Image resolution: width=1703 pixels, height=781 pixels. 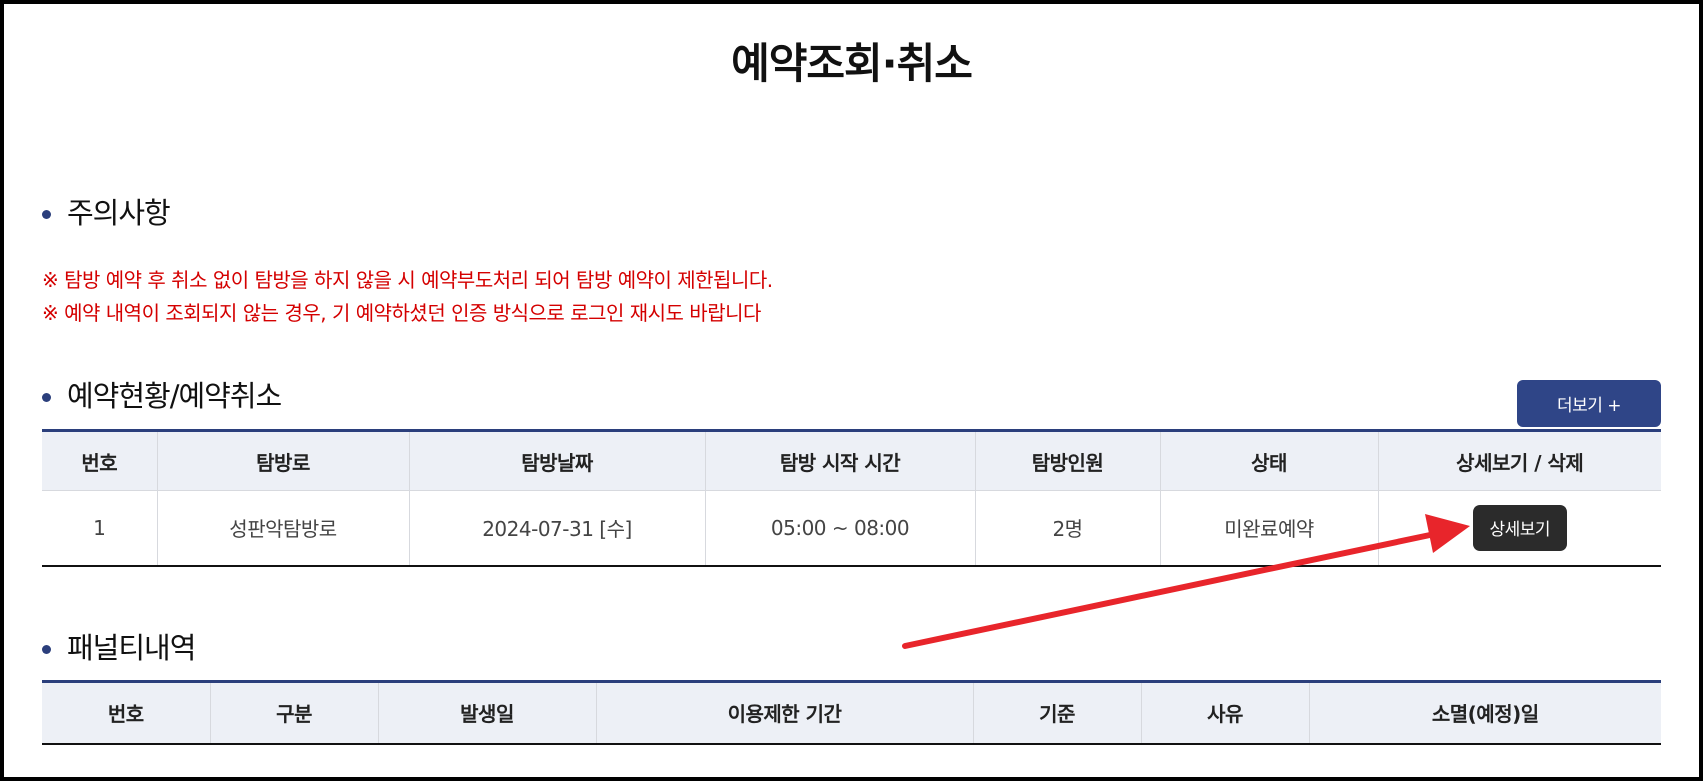 What do you see at coordinates (1225, 712) in the screenshot?
I see `penalty-column-reason: 사유` at bounding box center [1225, 712].